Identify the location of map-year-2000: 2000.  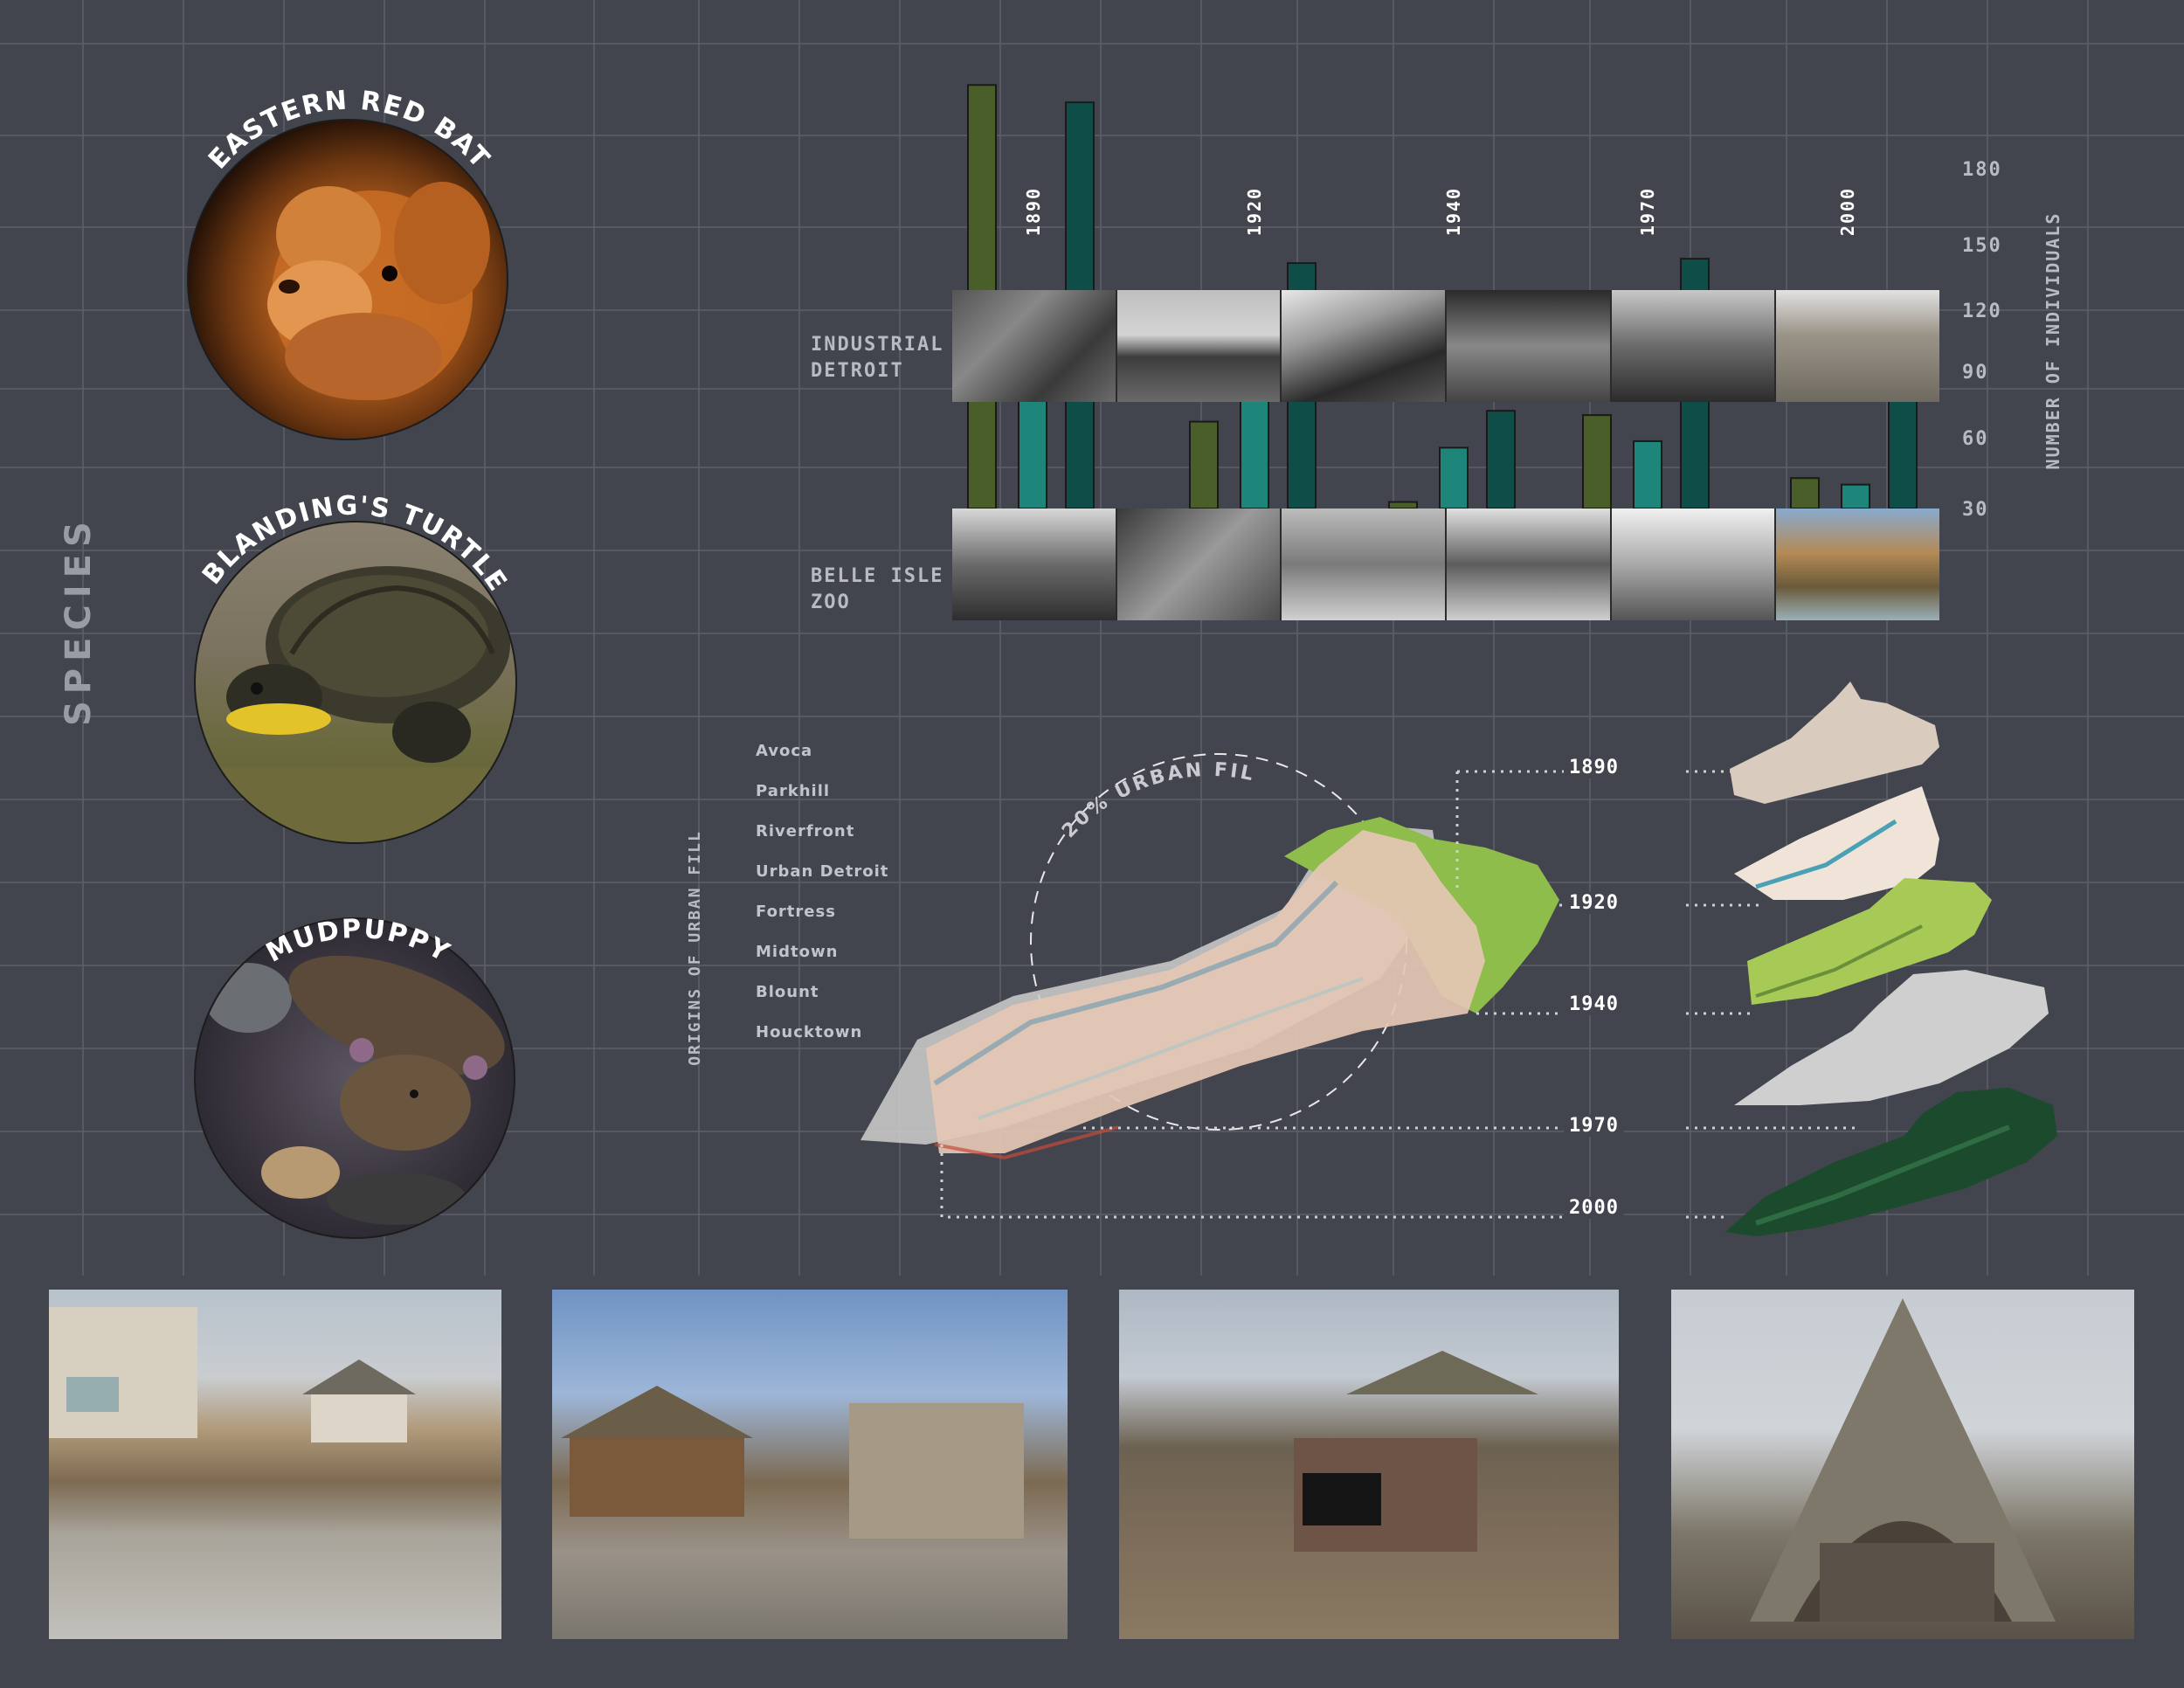
(1594, 1208).